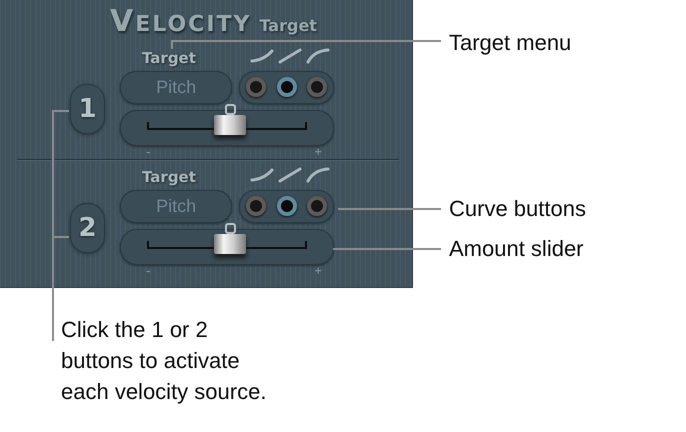 The height and width of the screenshot is (432, 686). Describe the element at coordinates (87, 109) in the screenshot. I see `source-button: 1` at that location.